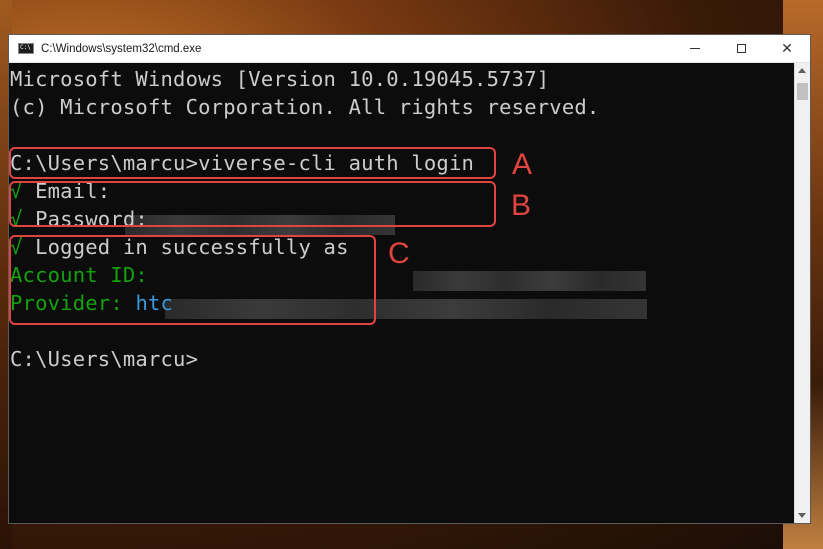  What do you see at coordinates (529, 281) in the screenshot?
I see `redacted-username` at bounding box center [529, 281].